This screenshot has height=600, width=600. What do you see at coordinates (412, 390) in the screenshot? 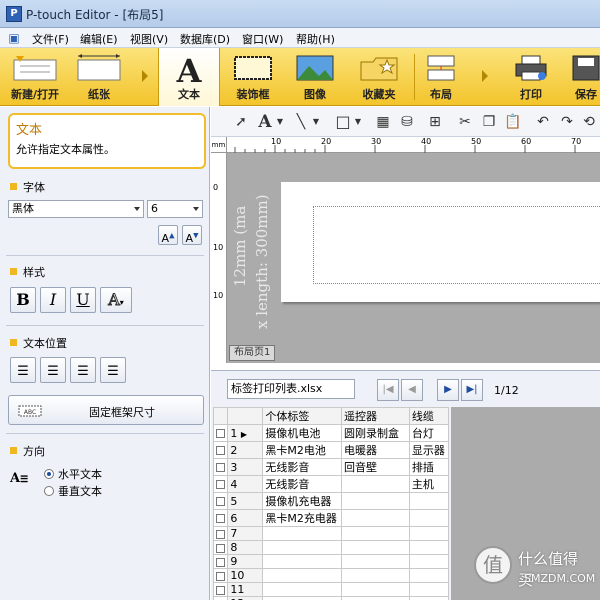
I see `prev-record-button: ◀` at bounding box center [412, 390].